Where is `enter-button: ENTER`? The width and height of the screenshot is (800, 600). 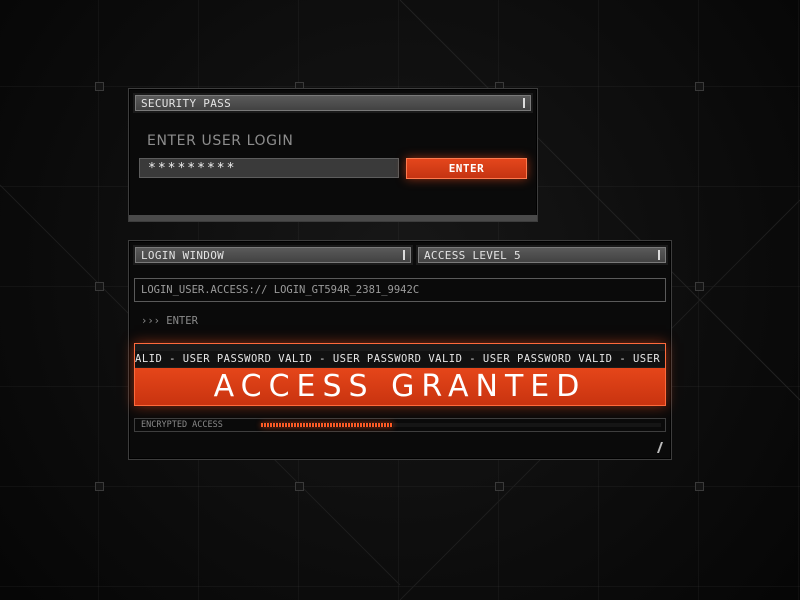
enter-button: ENTER is located at coordinates (466, 168).